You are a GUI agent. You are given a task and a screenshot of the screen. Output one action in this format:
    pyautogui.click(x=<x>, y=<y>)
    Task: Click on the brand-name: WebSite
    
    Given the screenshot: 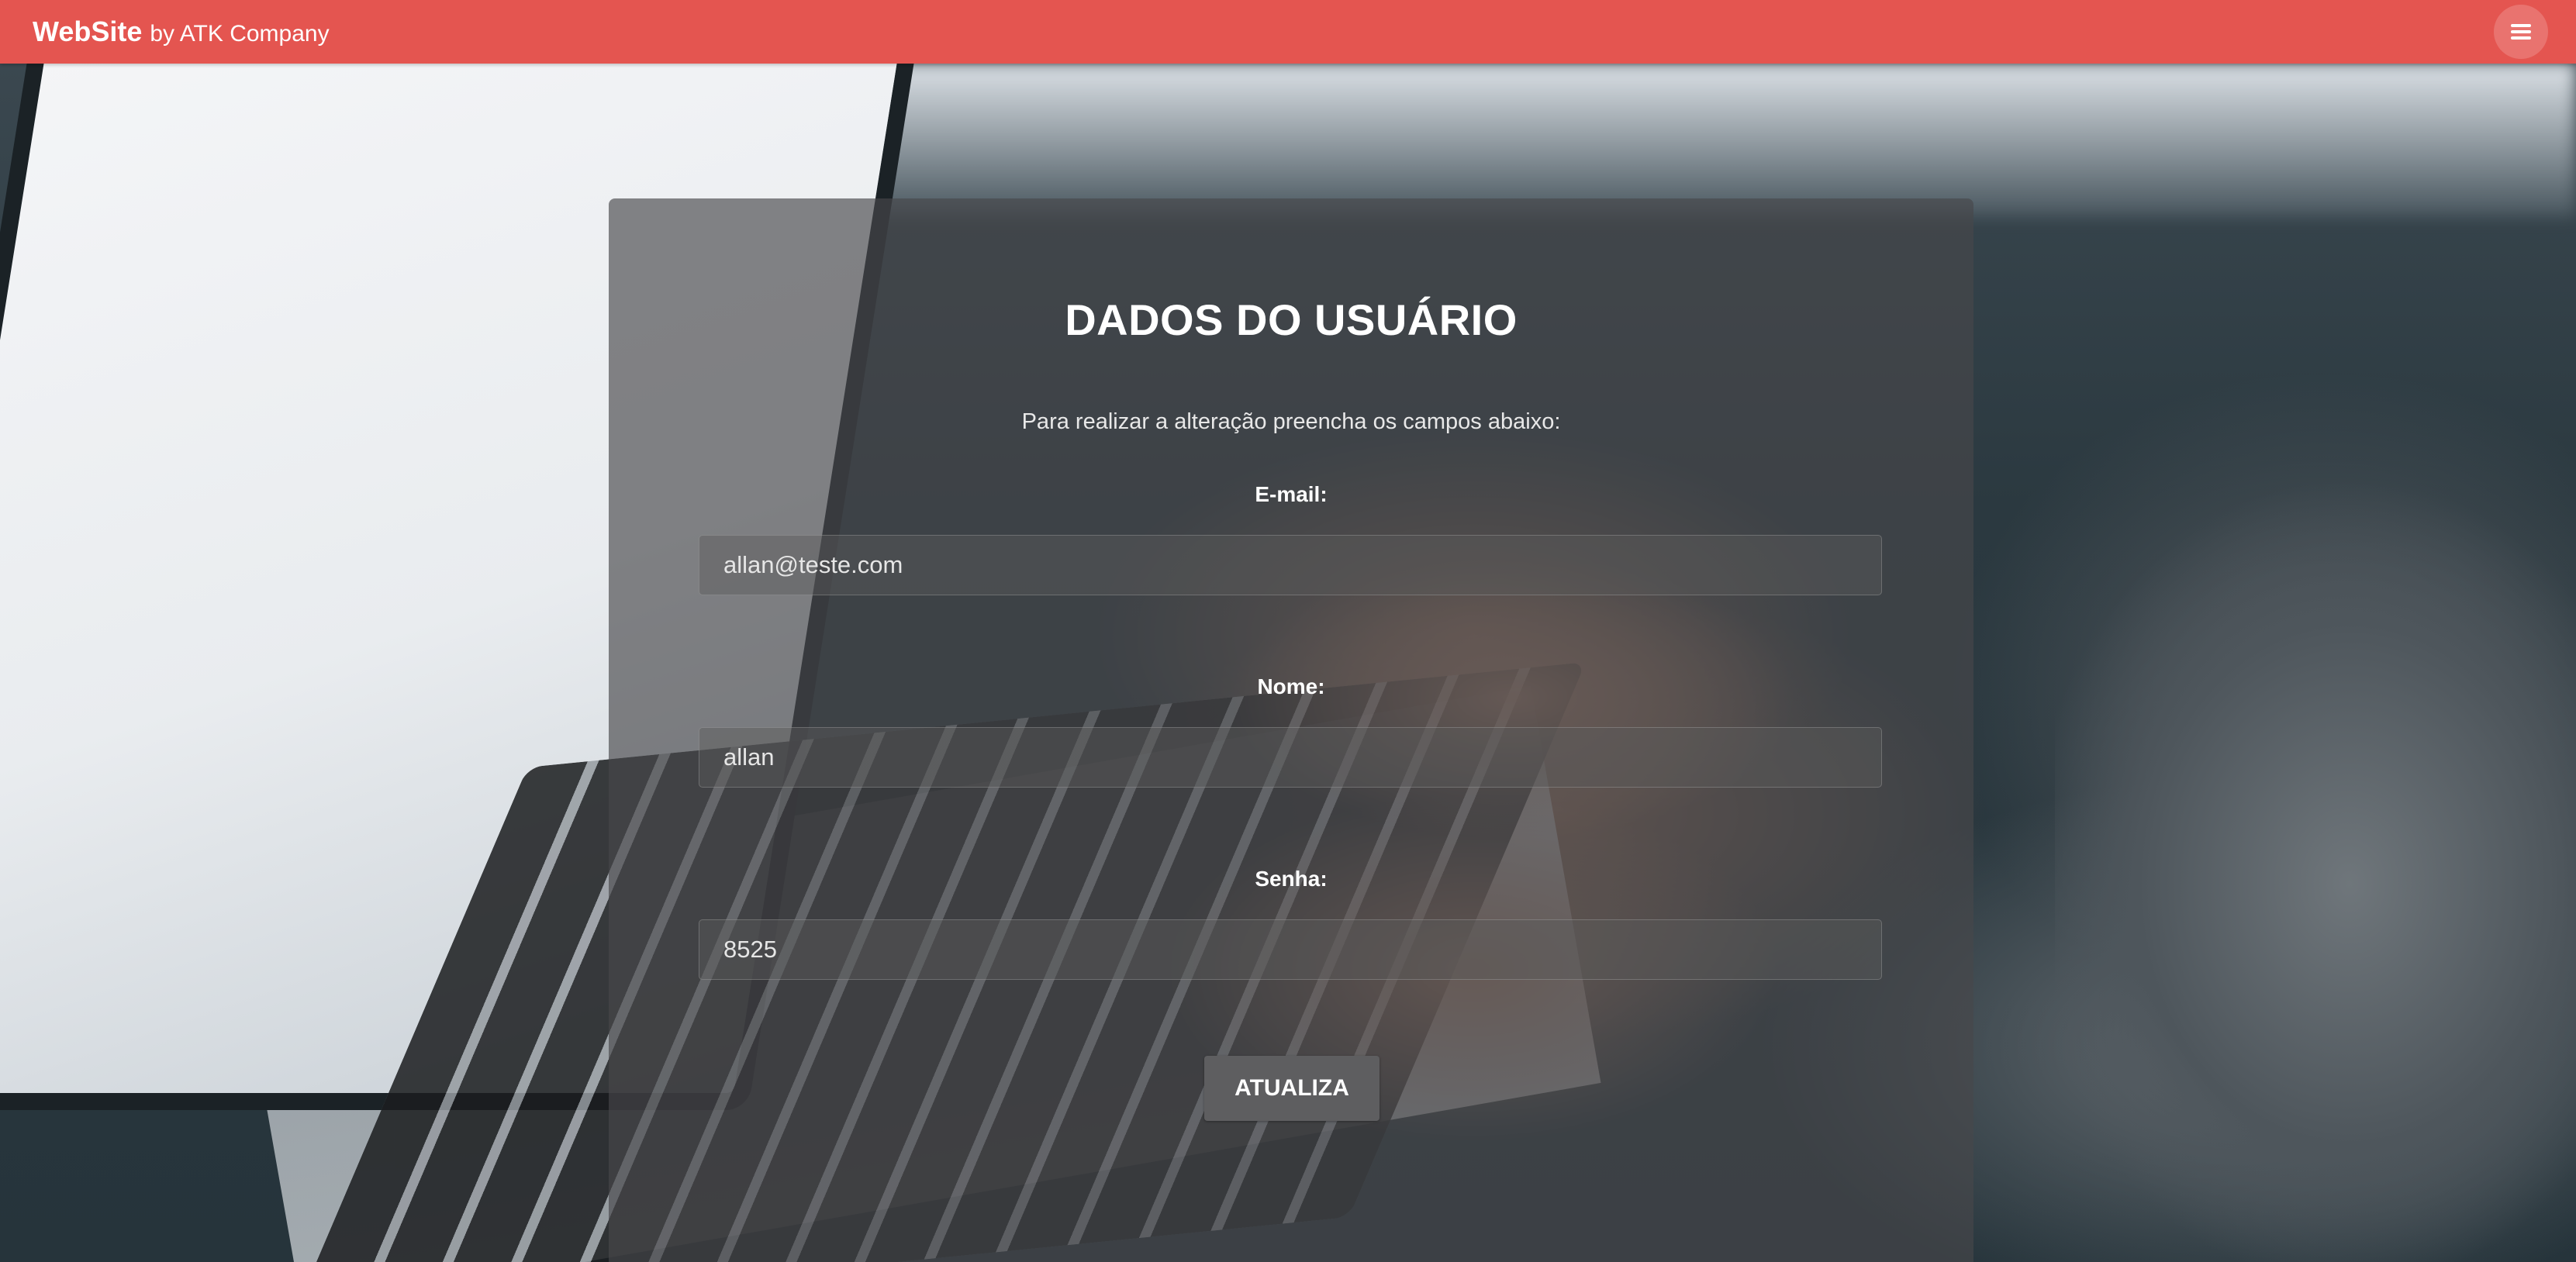 What is the action you would take?
    pyautogui.click(x=88, y=31)
    